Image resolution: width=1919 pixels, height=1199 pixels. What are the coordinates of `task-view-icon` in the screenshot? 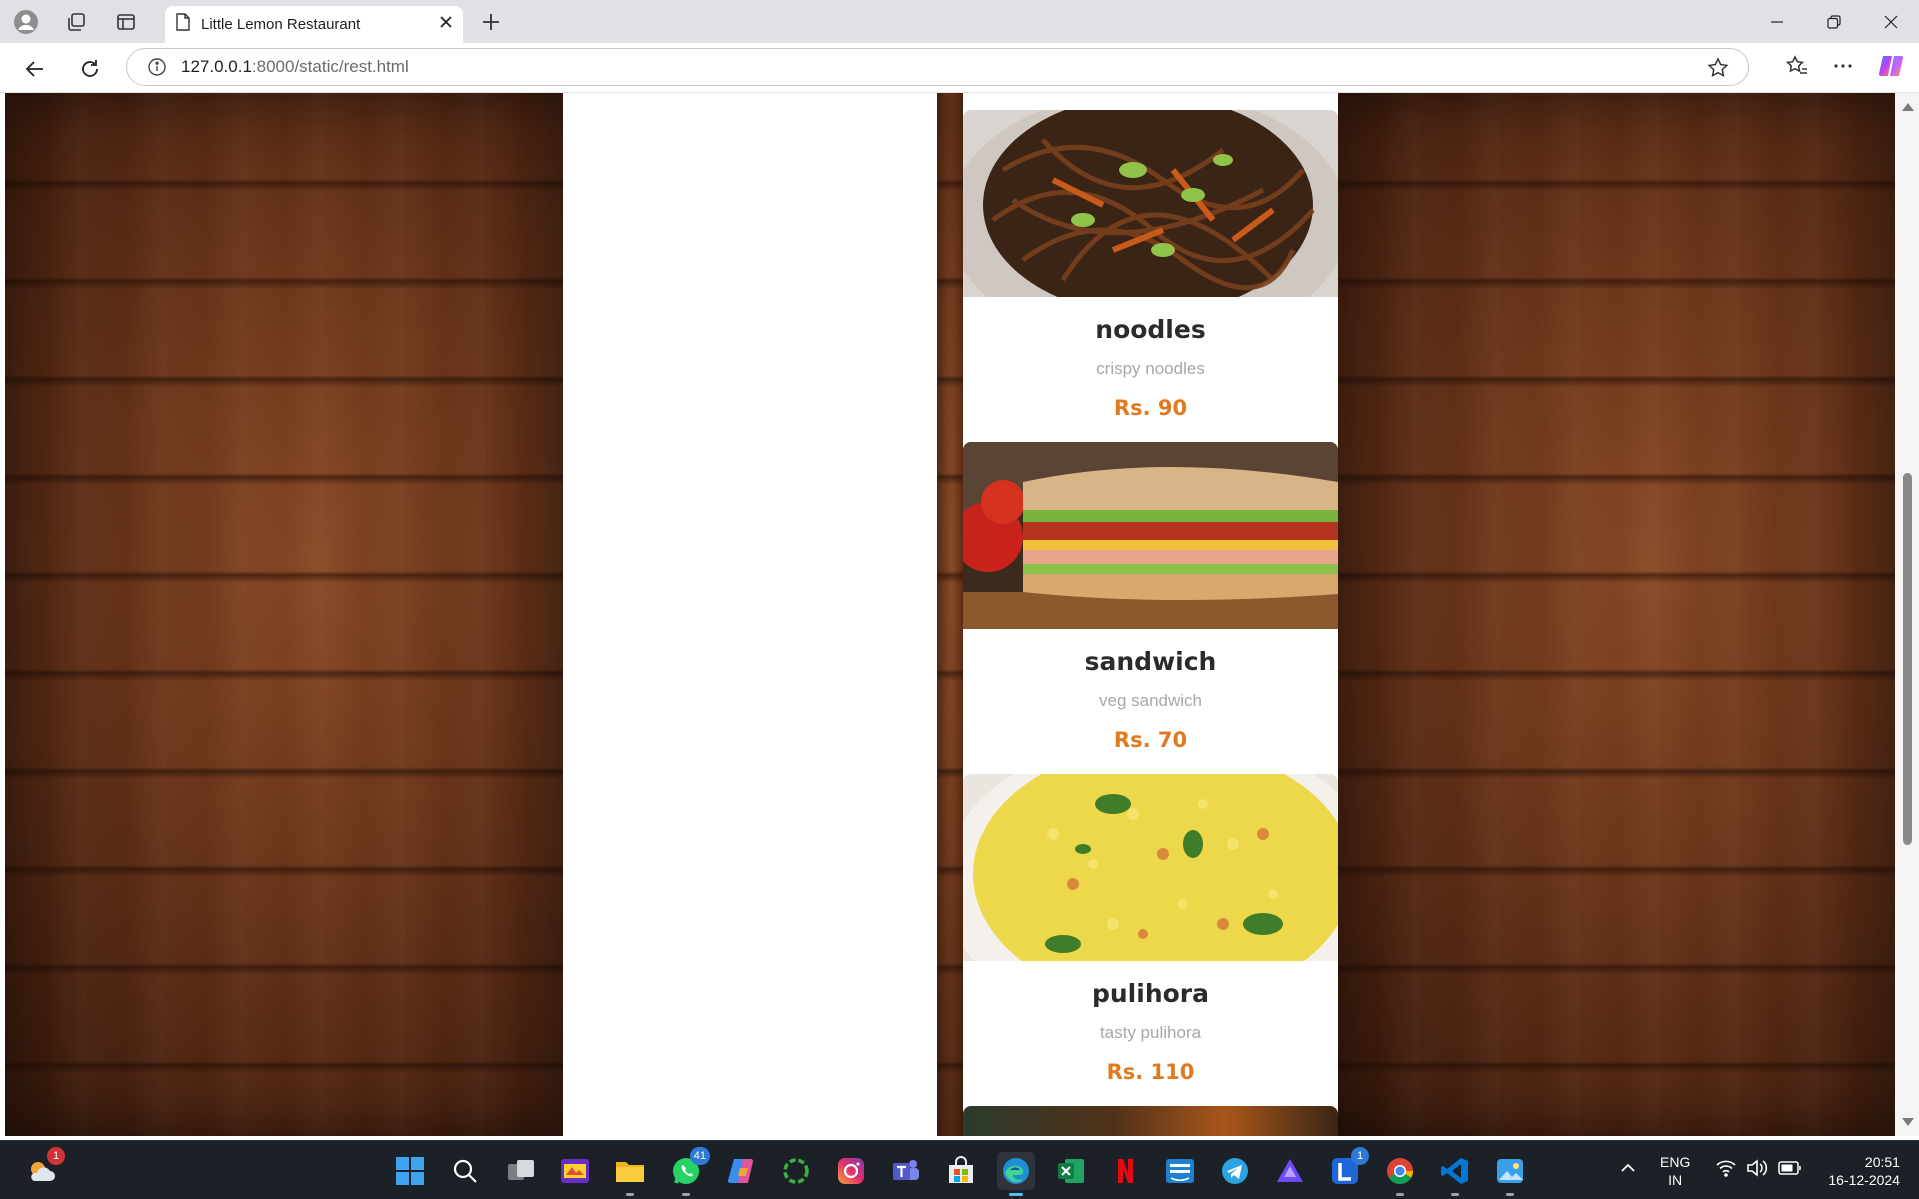 It's located at (521, 1171).